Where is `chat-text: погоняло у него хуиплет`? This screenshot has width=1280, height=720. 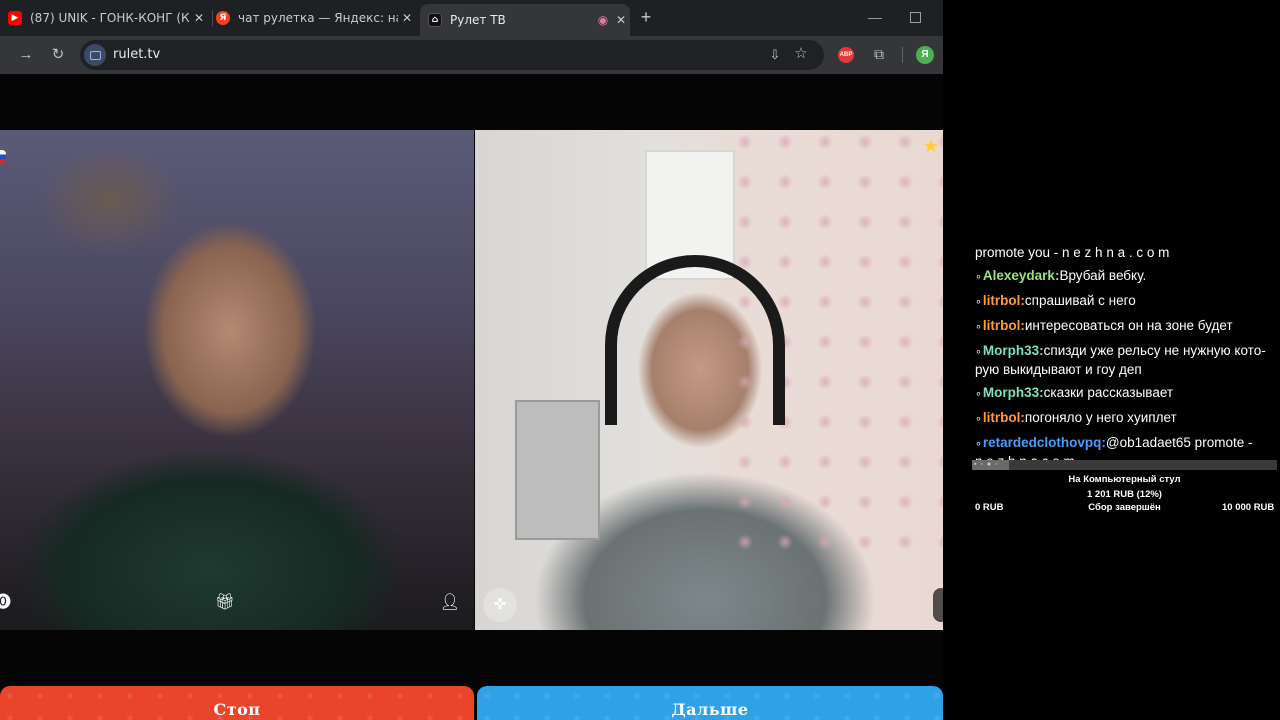
chat-text: погоняло у него хуиплет is located at coordinates (1100, 417).